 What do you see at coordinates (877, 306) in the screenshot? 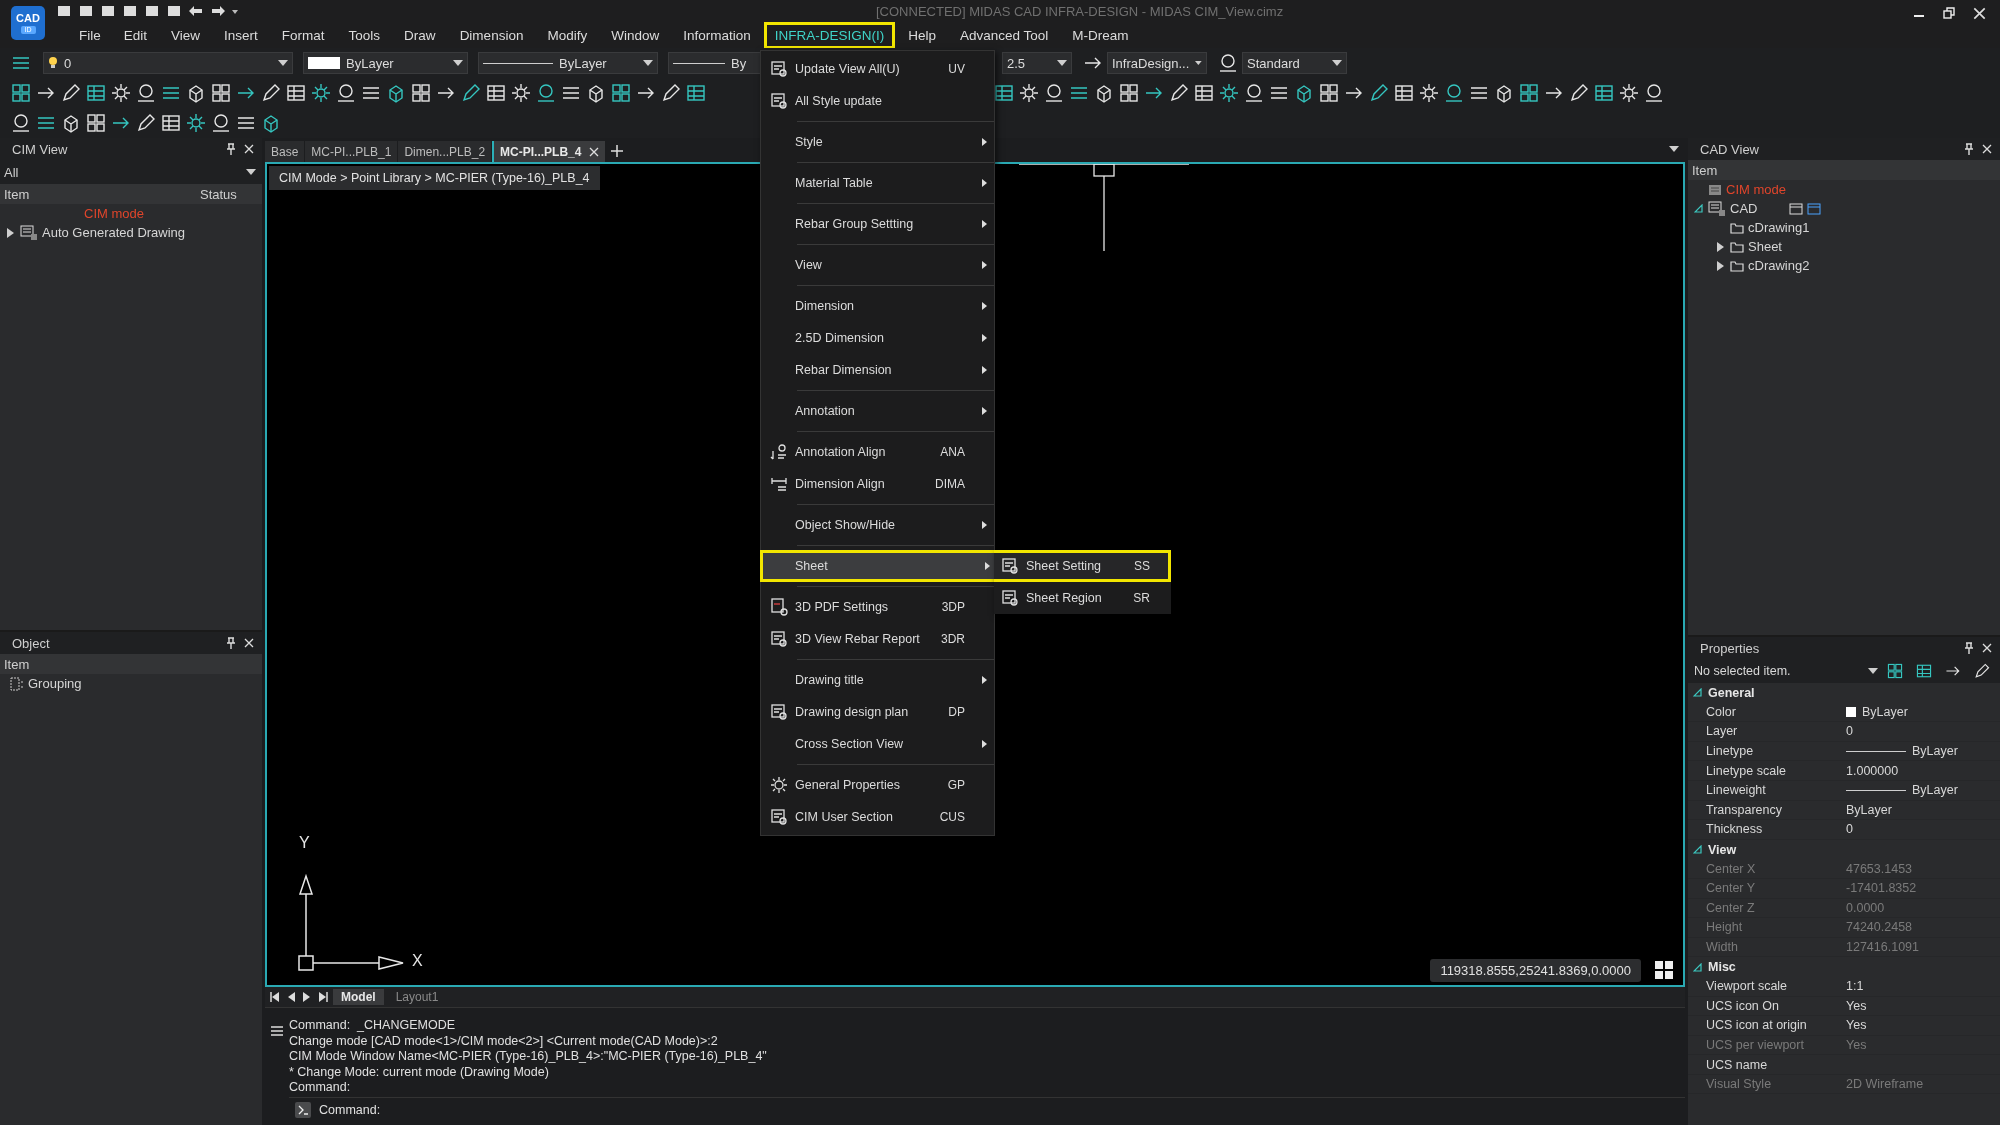
I see `menu-item: Dimension` at bounding box center [877, 306].